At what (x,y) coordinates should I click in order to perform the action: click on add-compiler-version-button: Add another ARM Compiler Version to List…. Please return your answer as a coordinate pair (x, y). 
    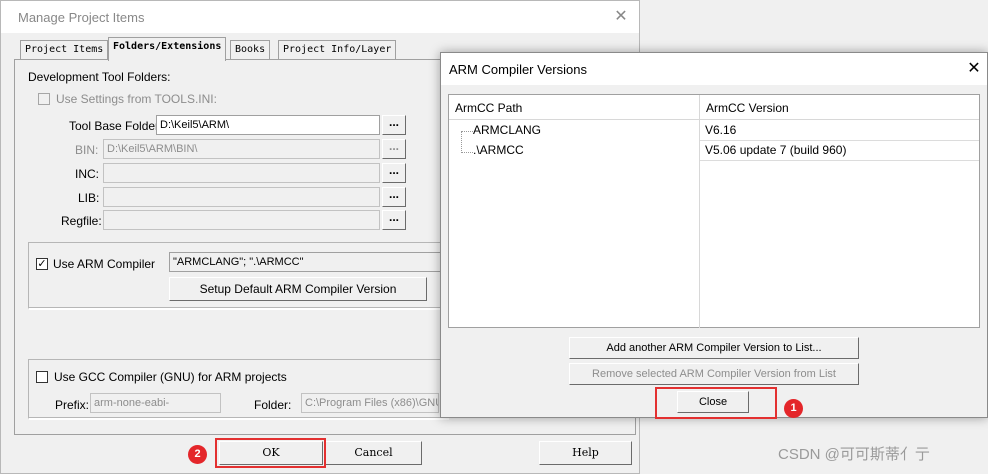
    Looking at the image, I should click on (714, 348).